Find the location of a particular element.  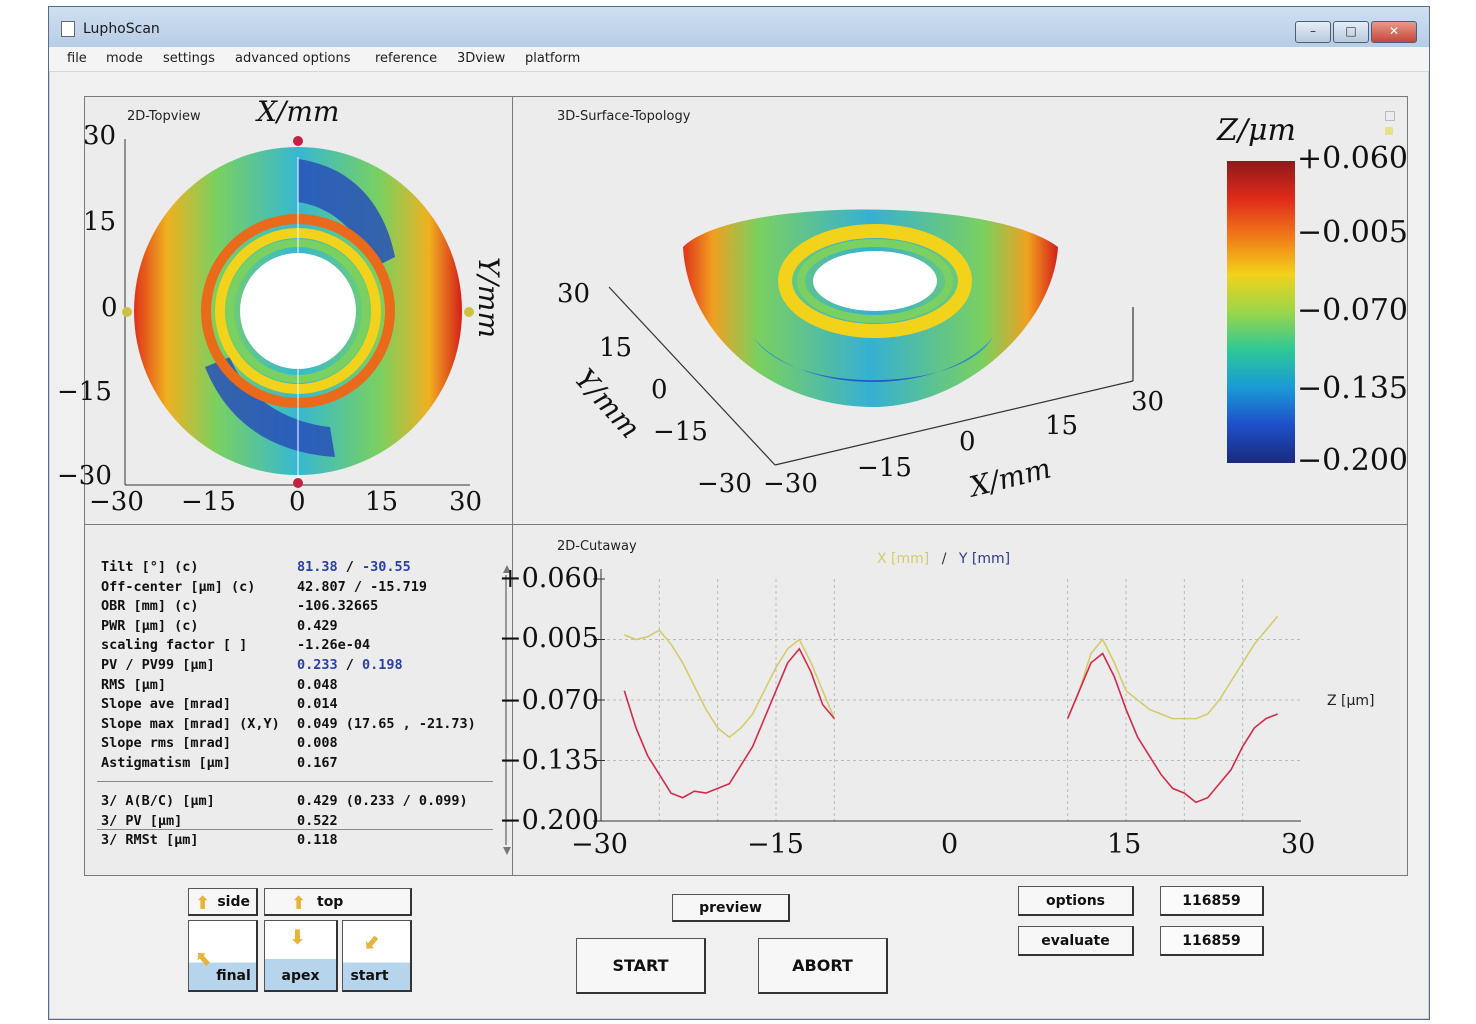

abort-button: ABORT is located at coordinates (823, 966).